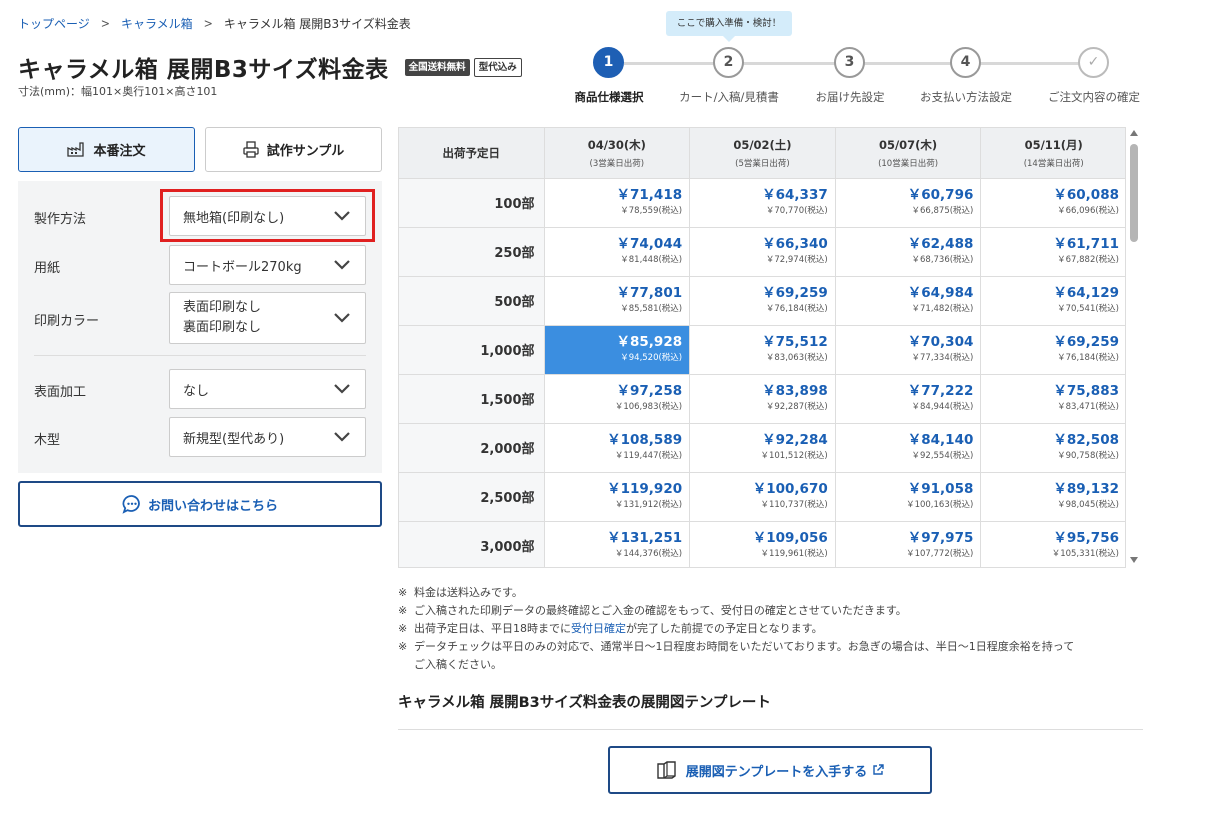  I want to click on get-template-button: 展開図テンプレートを入手する, so click(770, 770).